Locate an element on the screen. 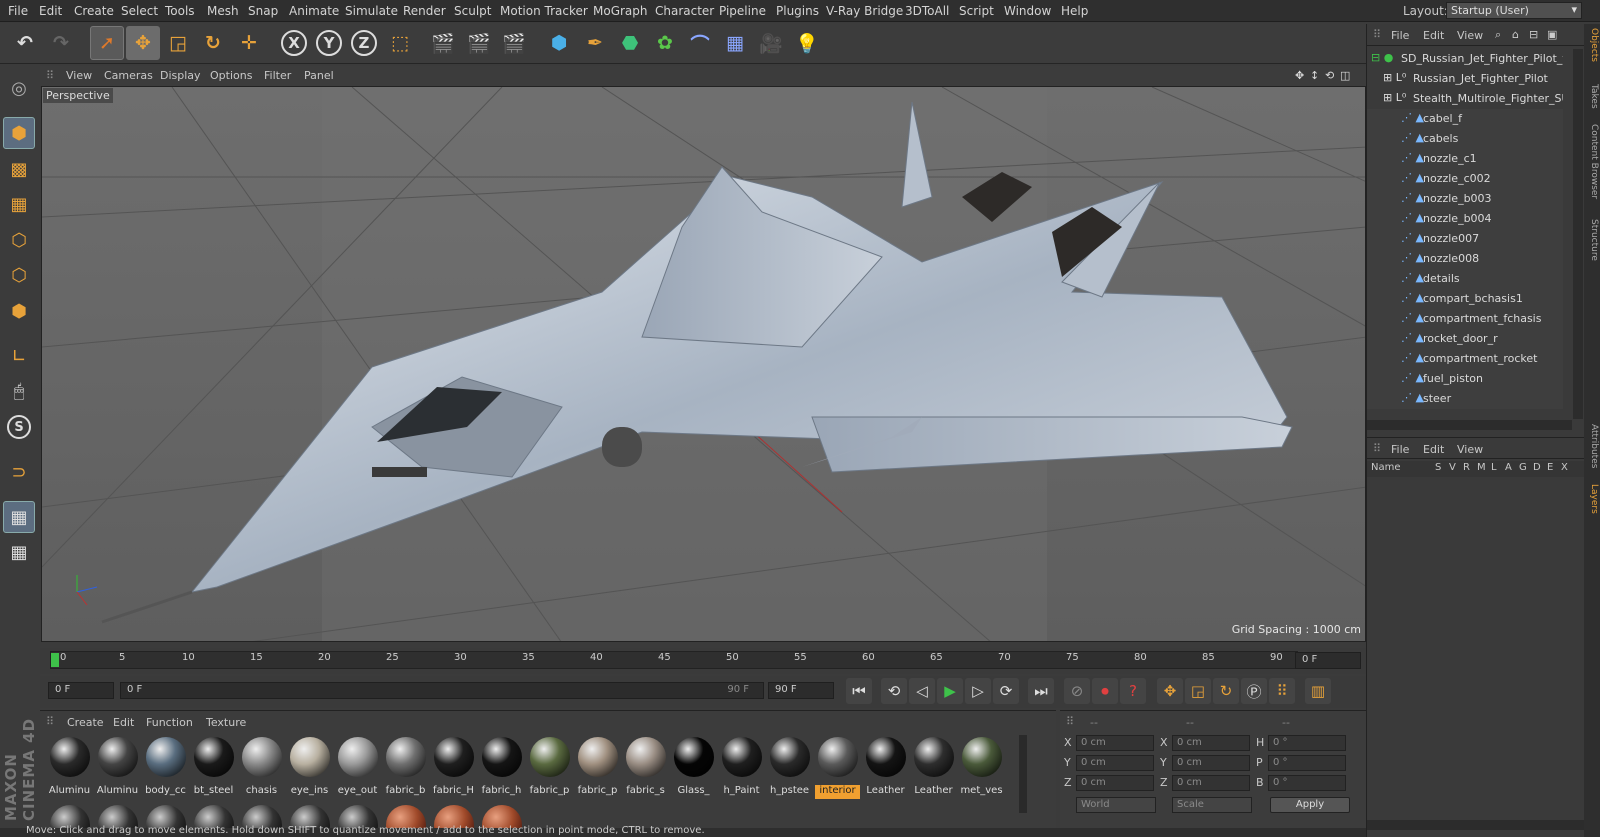  material-swatch: chasis is located at coordinates (261, 767).